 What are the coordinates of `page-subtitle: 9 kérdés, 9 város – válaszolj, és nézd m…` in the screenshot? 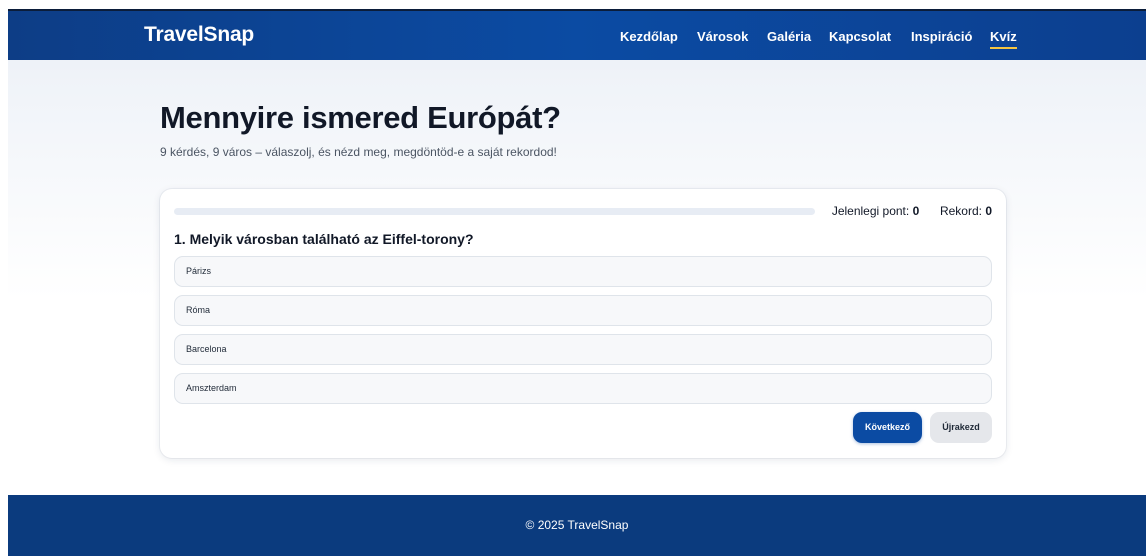 It's located at (358, 152).